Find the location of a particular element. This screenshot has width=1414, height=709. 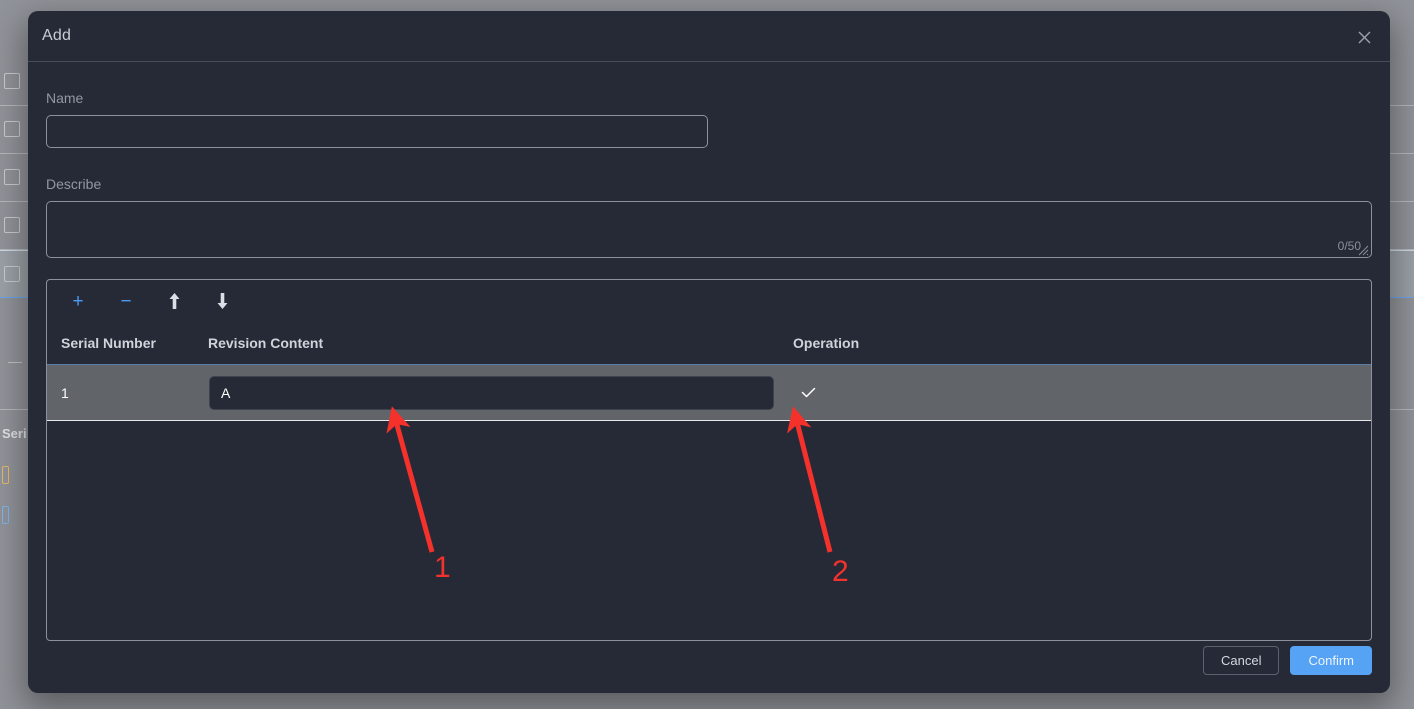

describe-field-wrapper: 0/50 is located at coordinates (709, 229).